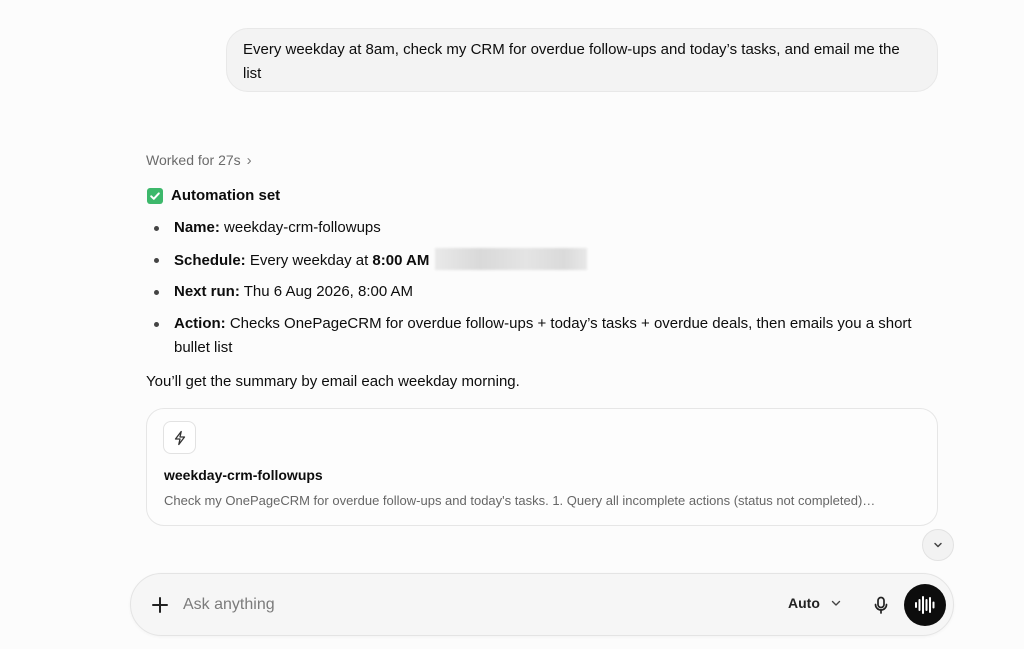 The image size is (1024, 649). I want to click on scroll-down-button, so click(938, 545).